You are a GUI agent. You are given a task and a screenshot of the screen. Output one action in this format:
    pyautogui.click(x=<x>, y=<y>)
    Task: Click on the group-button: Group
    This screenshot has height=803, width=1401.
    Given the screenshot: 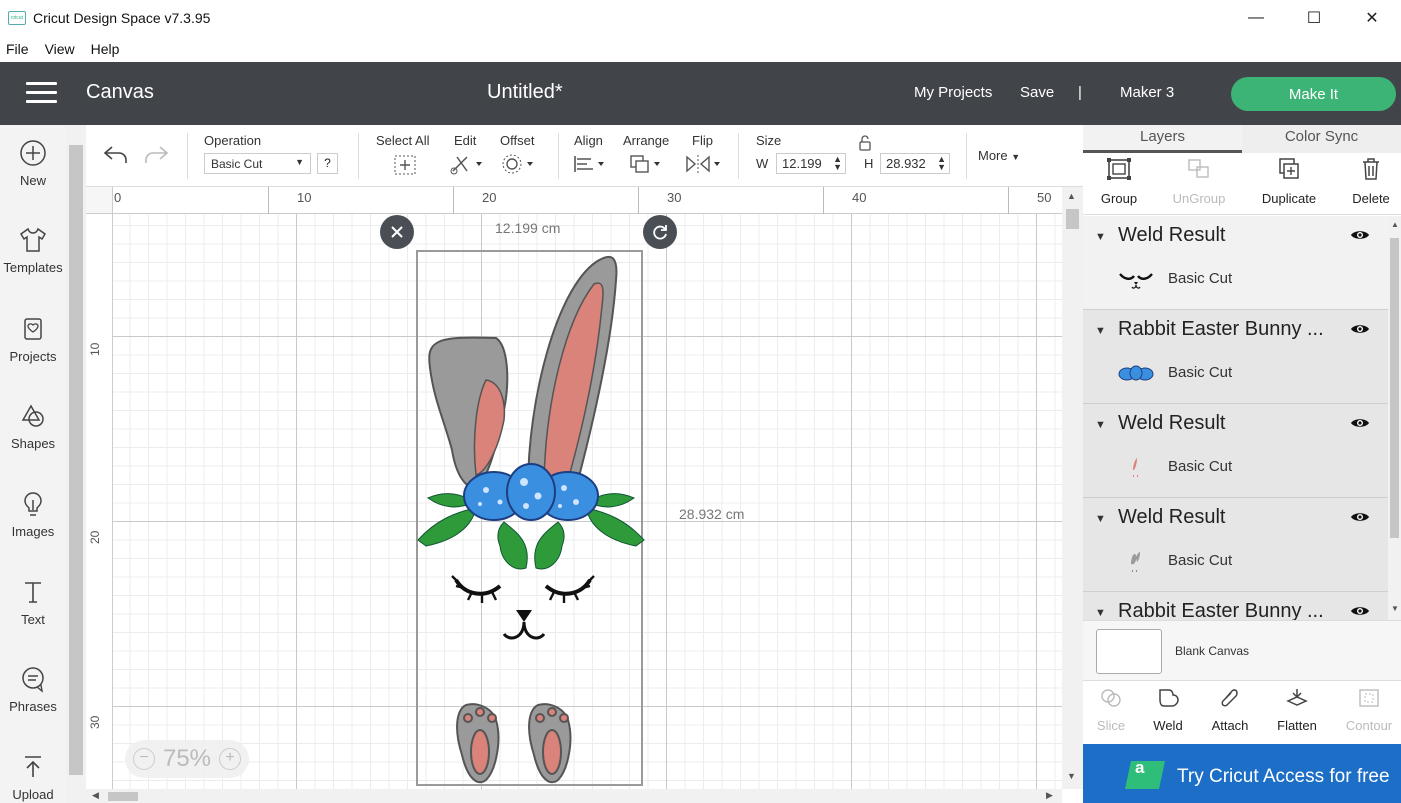 What is the action you would take?
    pyautogui.click(x=1119, y=181)
    